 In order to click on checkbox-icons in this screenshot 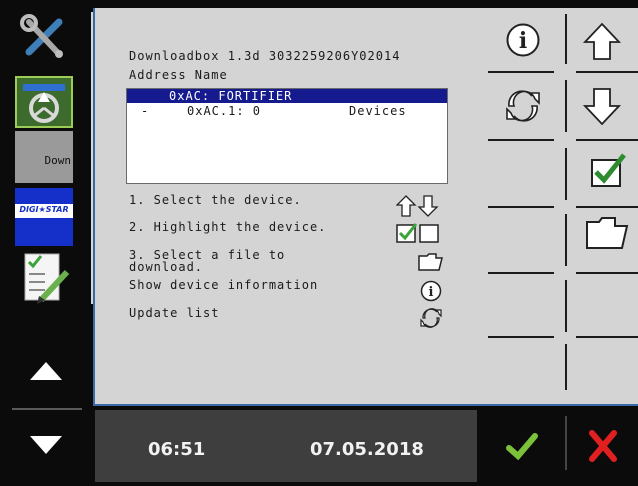, I will do `click(419, 233)`.